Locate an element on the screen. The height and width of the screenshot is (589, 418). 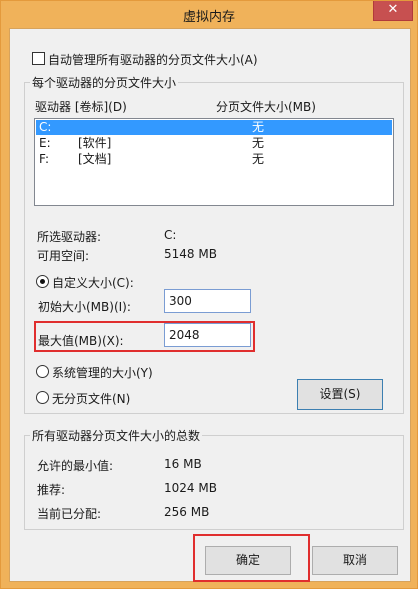
initial-size-input: 300 is located at coordinates (207, 301).